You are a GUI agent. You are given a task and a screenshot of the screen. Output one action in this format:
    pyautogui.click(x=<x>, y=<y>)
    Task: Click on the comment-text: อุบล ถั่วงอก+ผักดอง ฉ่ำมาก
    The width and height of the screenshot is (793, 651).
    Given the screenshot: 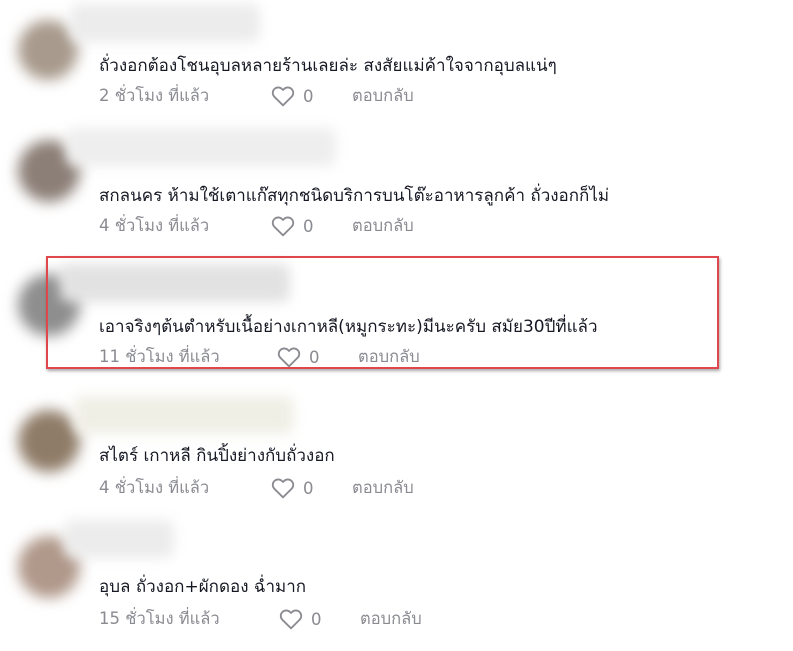 What is the action you would take?
    pyautogui.click(x=203, y=587)
    